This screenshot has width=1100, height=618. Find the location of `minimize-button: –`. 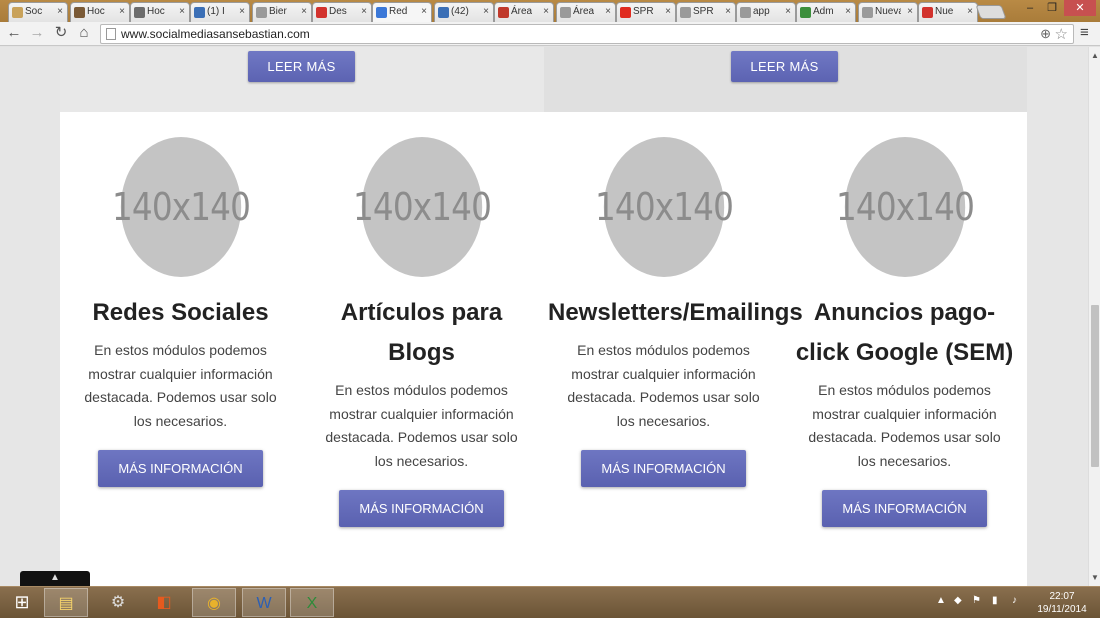

minimize-button: – is located at coordinates (1030, 8).